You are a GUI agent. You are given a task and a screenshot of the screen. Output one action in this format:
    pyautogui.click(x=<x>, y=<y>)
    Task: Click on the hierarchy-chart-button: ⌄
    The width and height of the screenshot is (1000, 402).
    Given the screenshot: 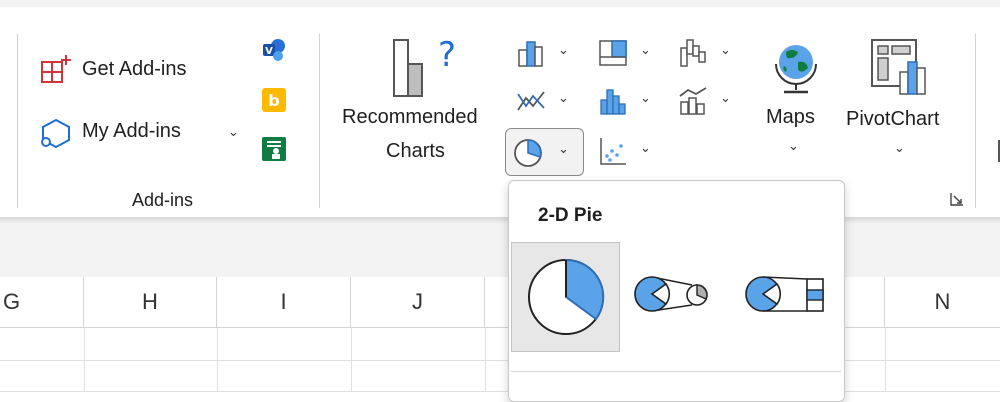 What is the action you would take?
    pyautogui.click(x=627, y=53)
    